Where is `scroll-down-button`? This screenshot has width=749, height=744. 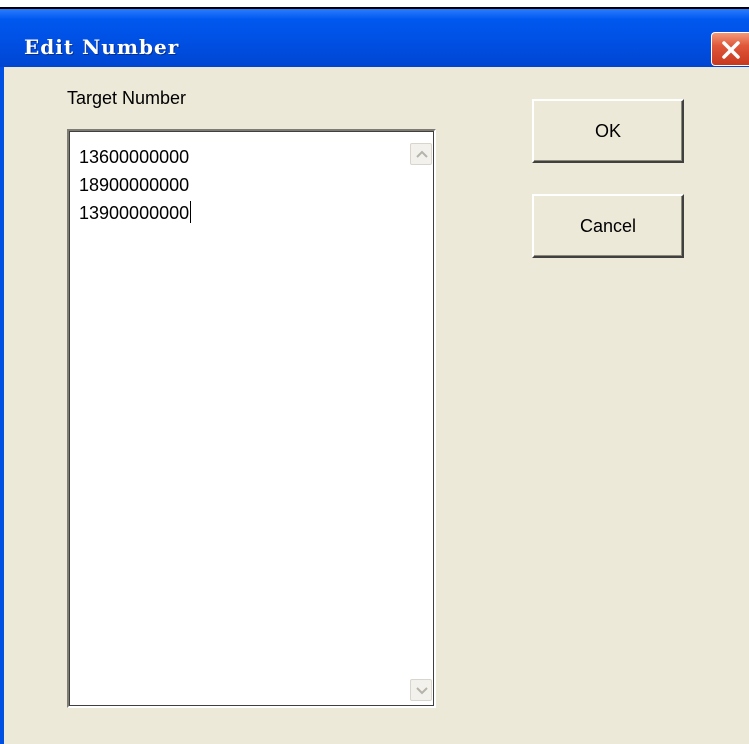
scroll-down-button is located at coordinates (421, 690).